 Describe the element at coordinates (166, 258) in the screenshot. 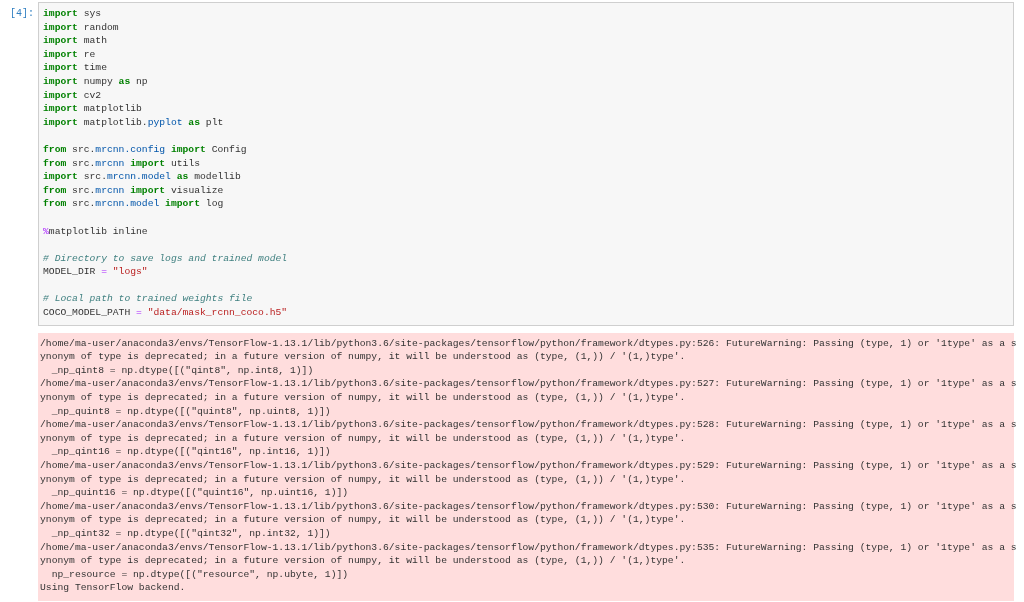

I see `code-line: # Directory to save logs and trained model` at that location.